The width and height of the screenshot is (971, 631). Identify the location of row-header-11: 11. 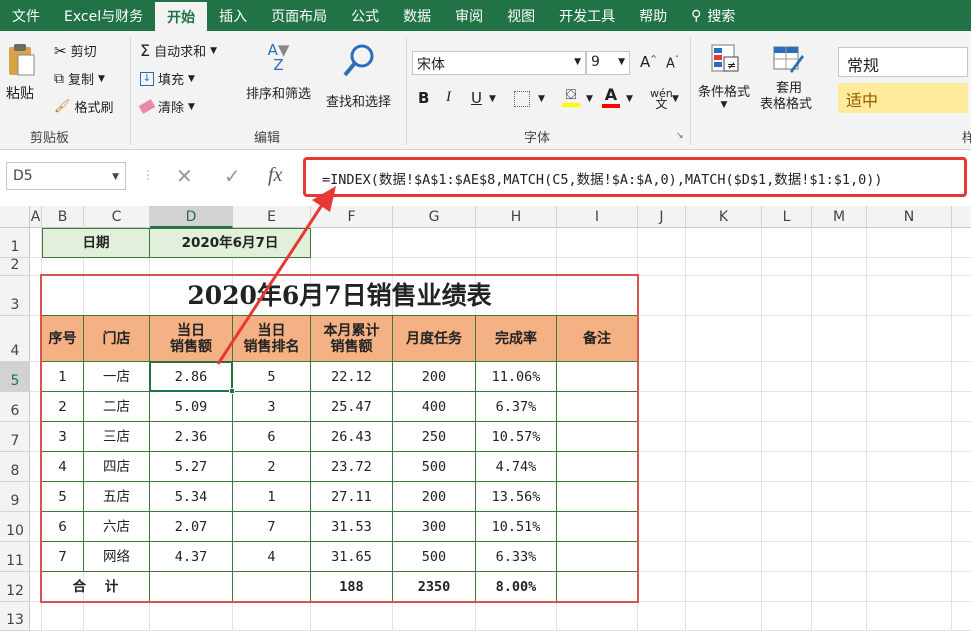
(15, 557).